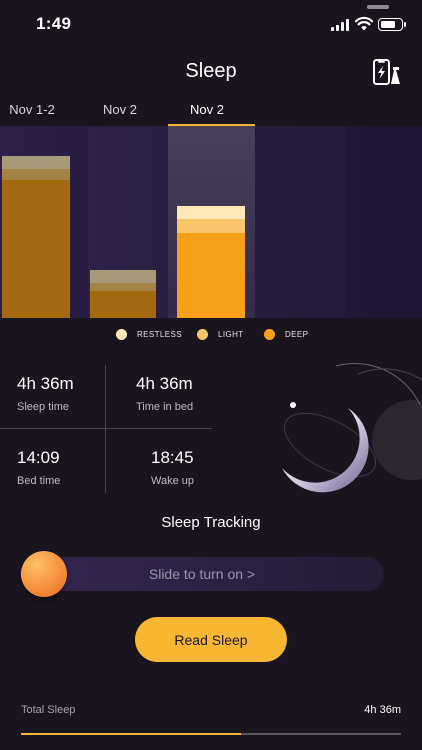 The image size is (422, 750). Describe the element at coordinates (382, 710) in the screenshot. I see `total-sleep-value: 4h 36m` at that location.